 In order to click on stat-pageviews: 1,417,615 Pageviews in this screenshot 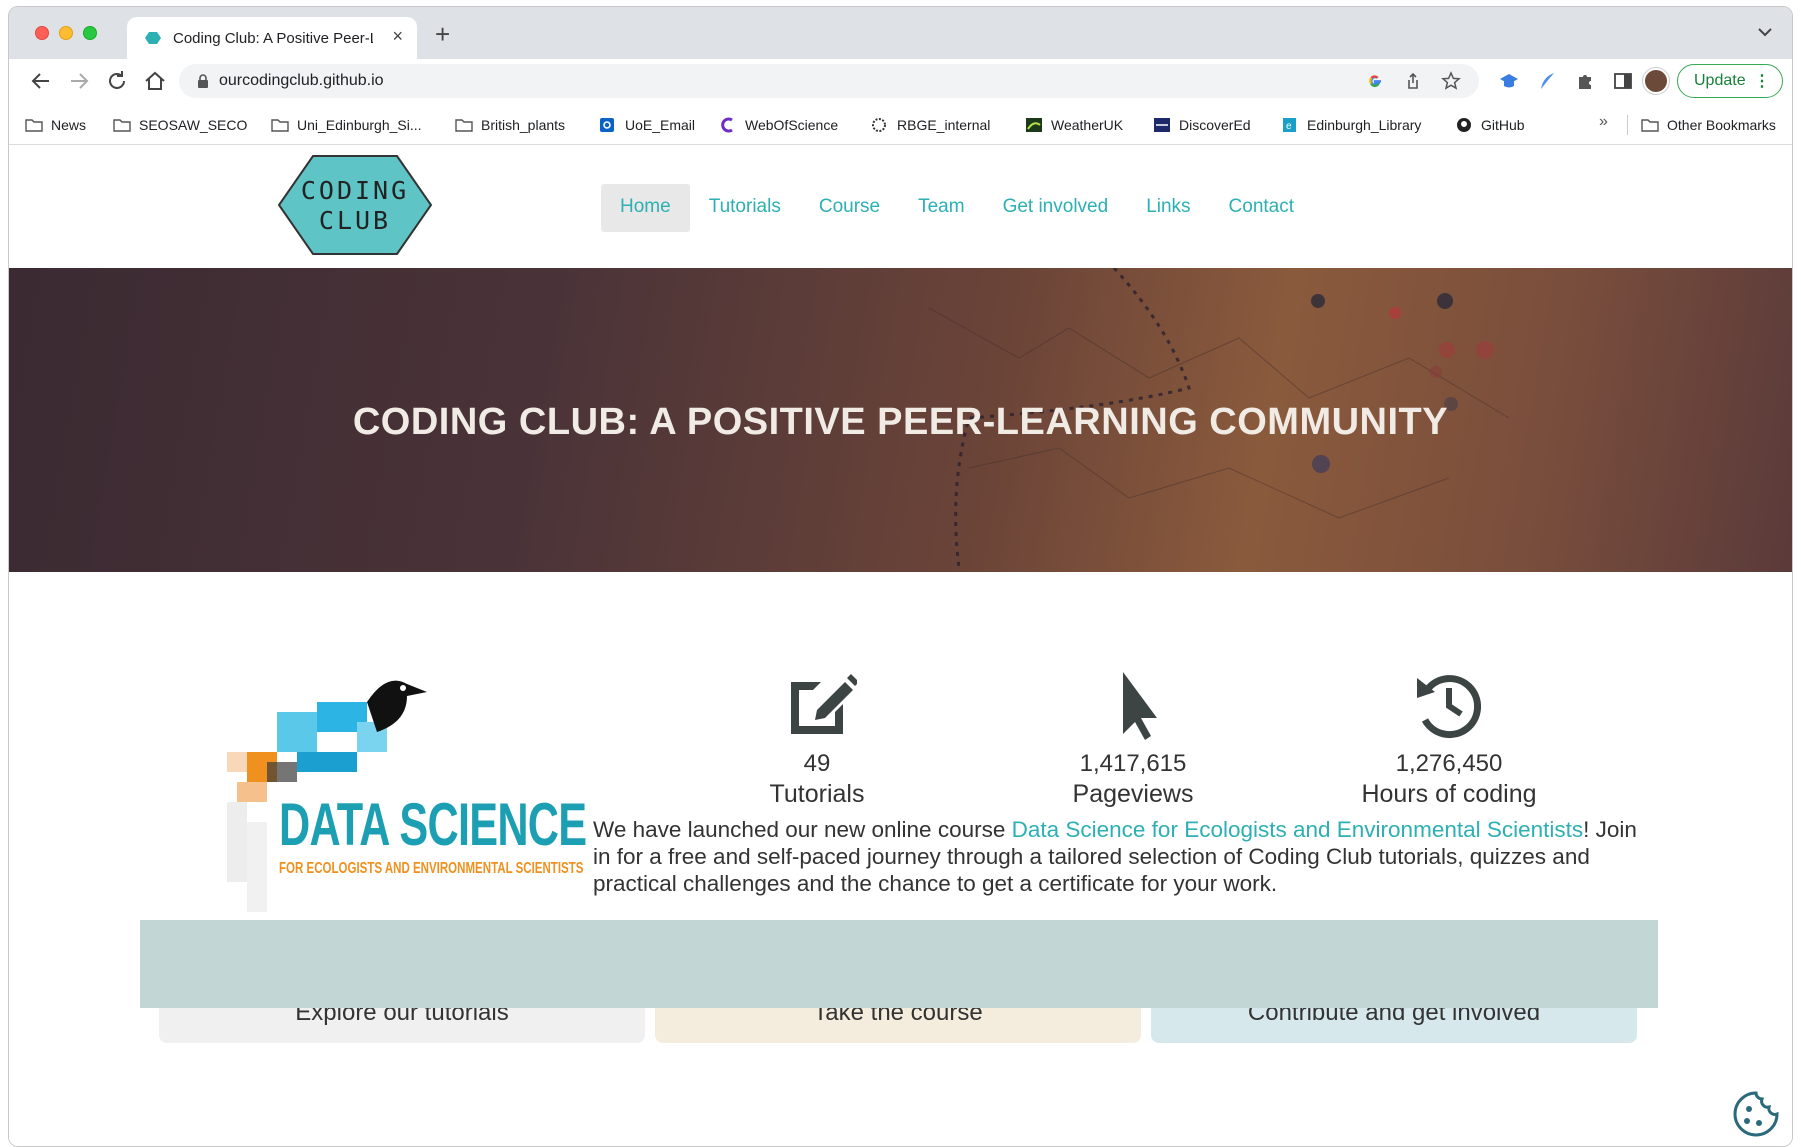, I will do `click(1133, 739)`.